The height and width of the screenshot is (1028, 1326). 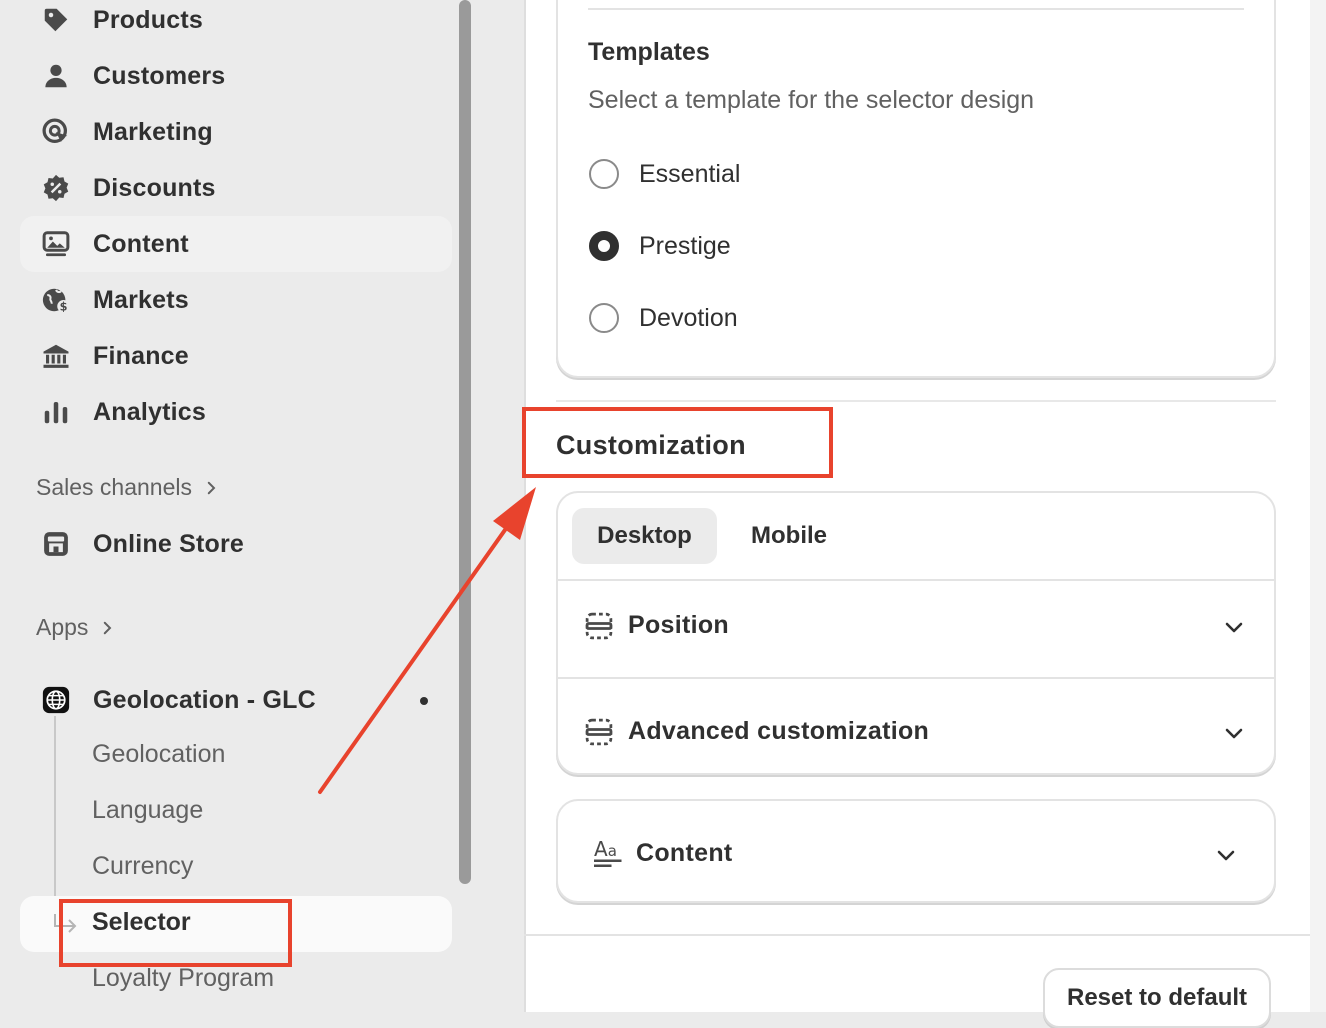 I want to click on page-background, so click(x=1318, y=506).